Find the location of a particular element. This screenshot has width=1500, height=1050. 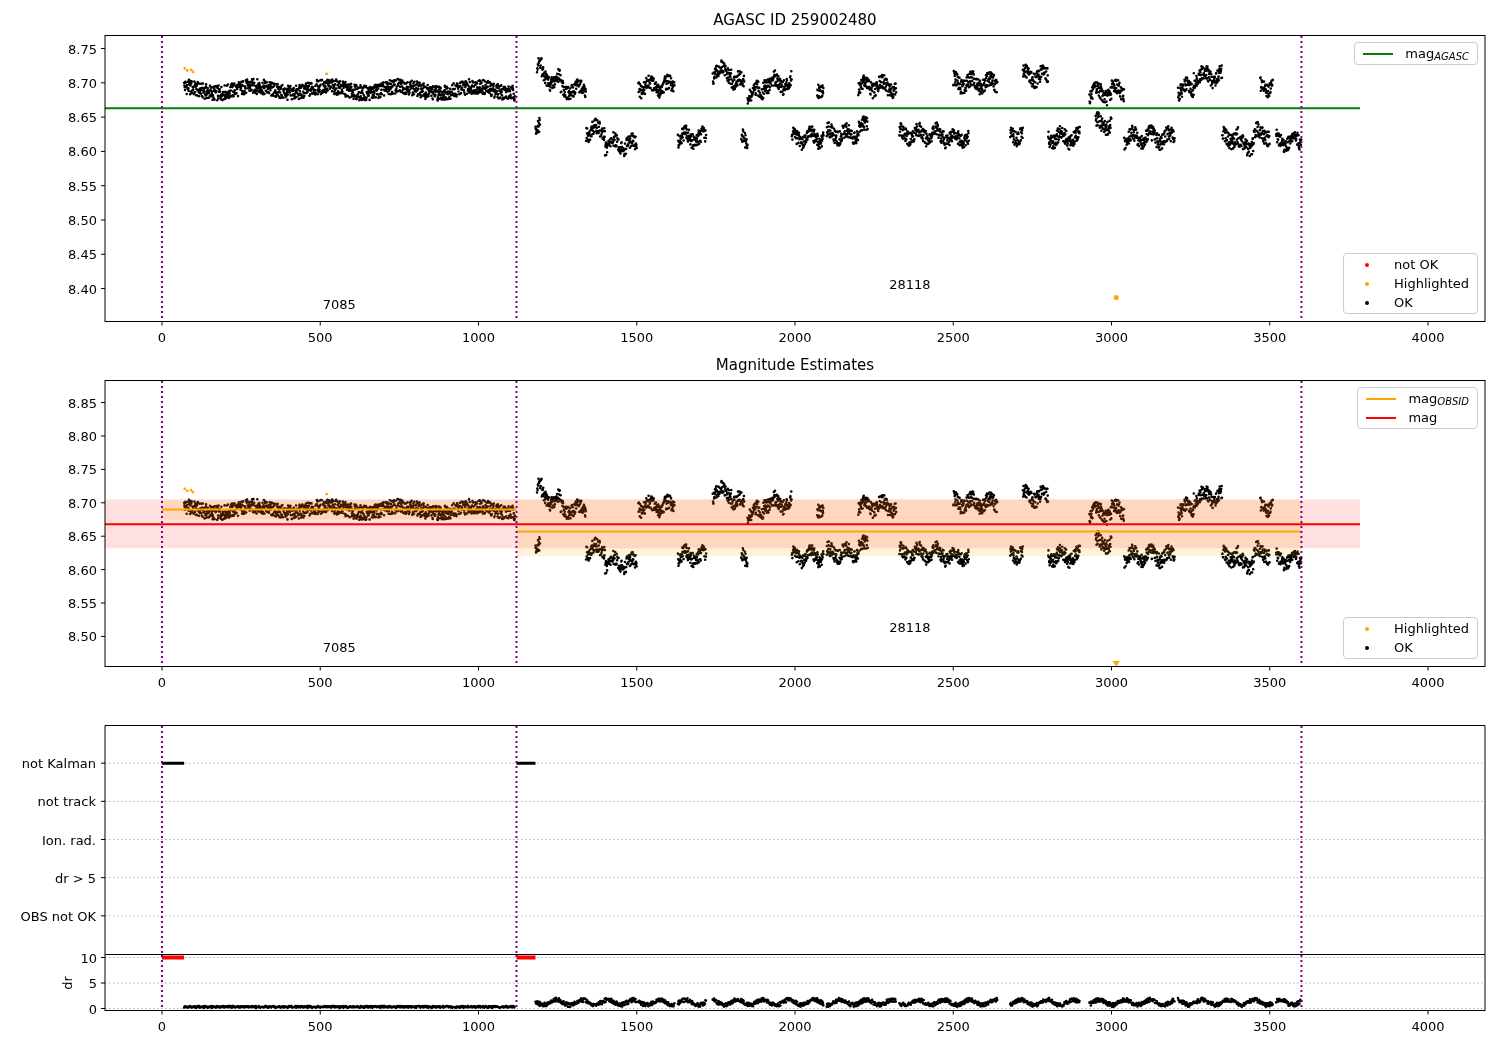

y-tick-label: 5 is located at coordinates (92, 983).